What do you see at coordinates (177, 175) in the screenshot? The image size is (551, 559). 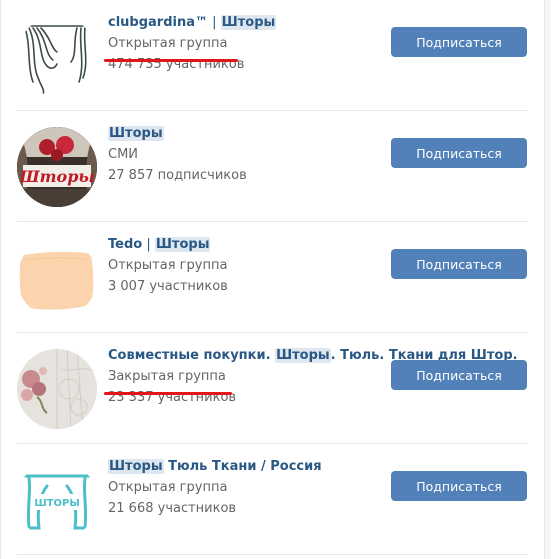 I see `subscriber-count: 27 857 подписчиков` at bounding box center [177, 175].